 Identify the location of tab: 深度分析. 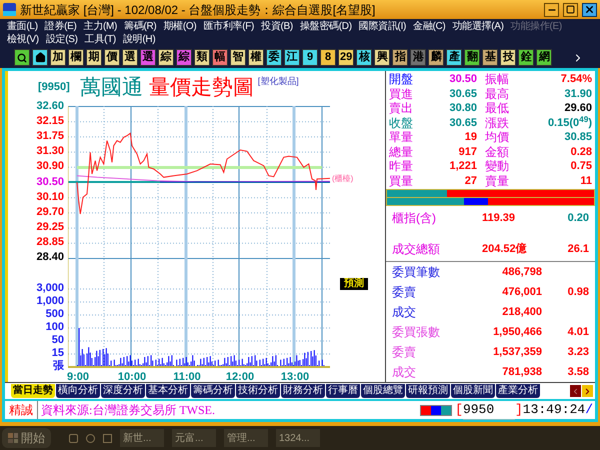
(123, 391).